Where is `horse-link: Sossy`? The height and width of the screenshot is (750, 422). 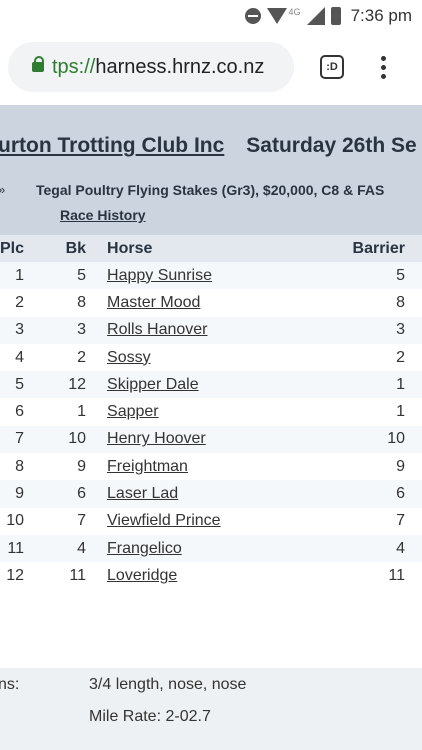
horse-link: Sossy is located at coordinates (129, 357).